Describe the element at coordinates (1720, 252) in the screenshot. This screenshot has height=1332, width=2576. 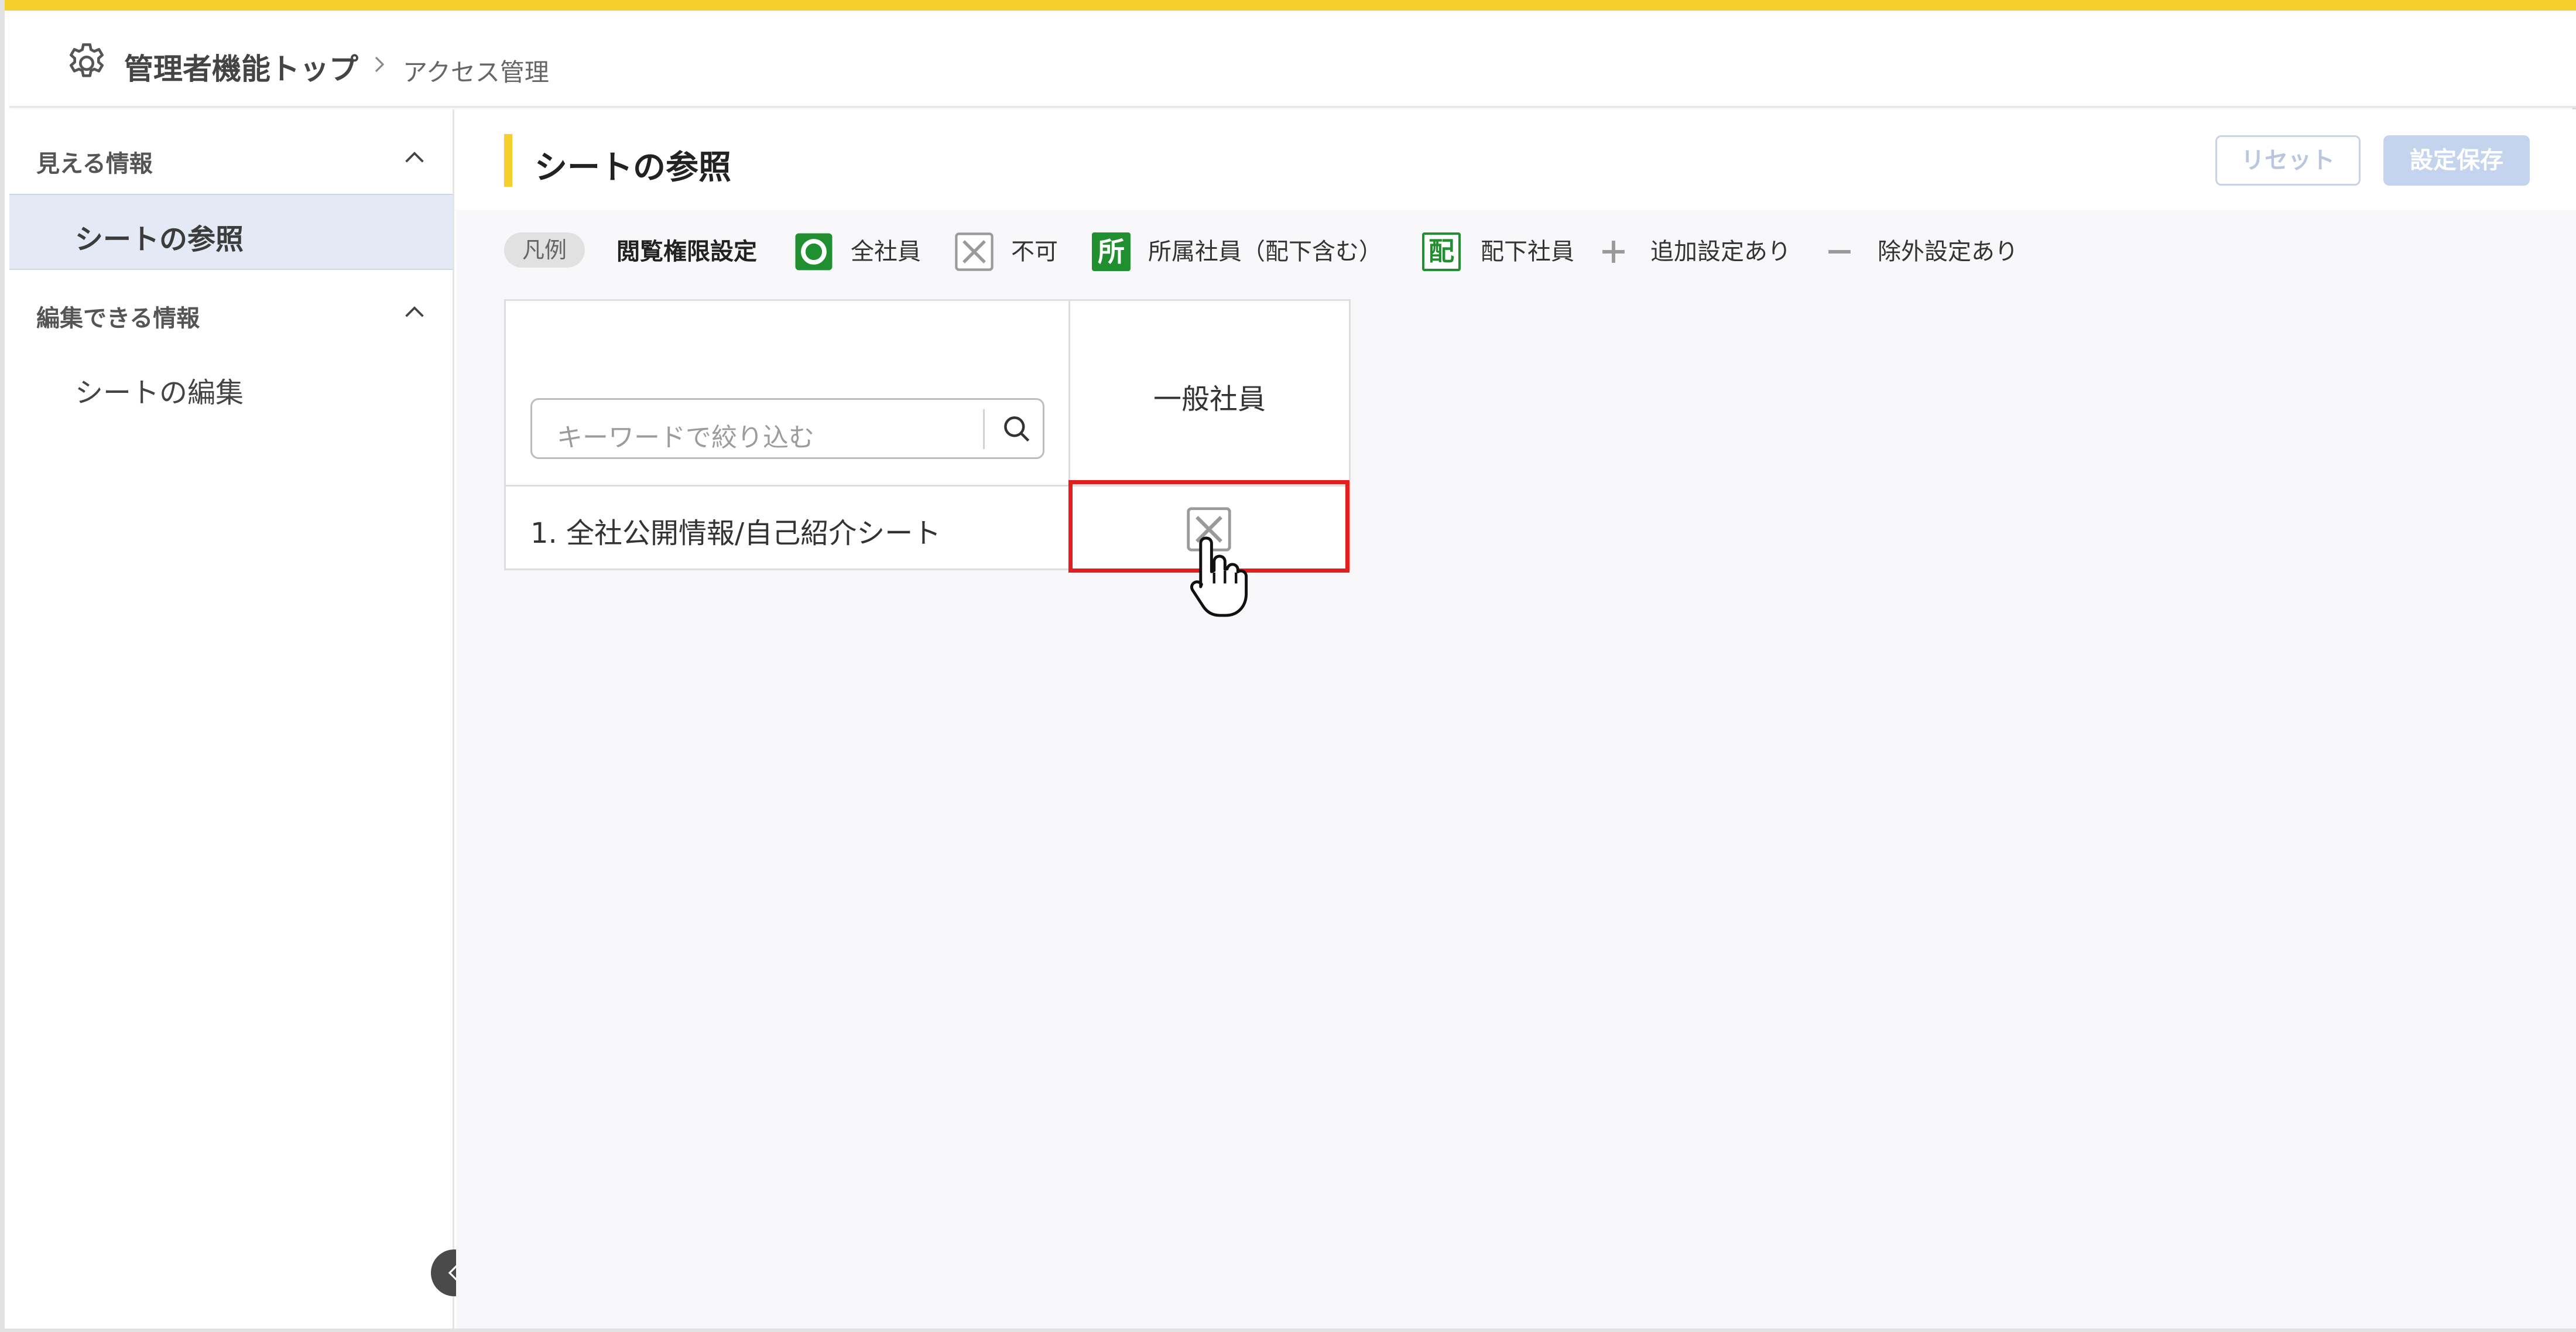
I see `legend-label-additional: 追加設定あり` at that location.